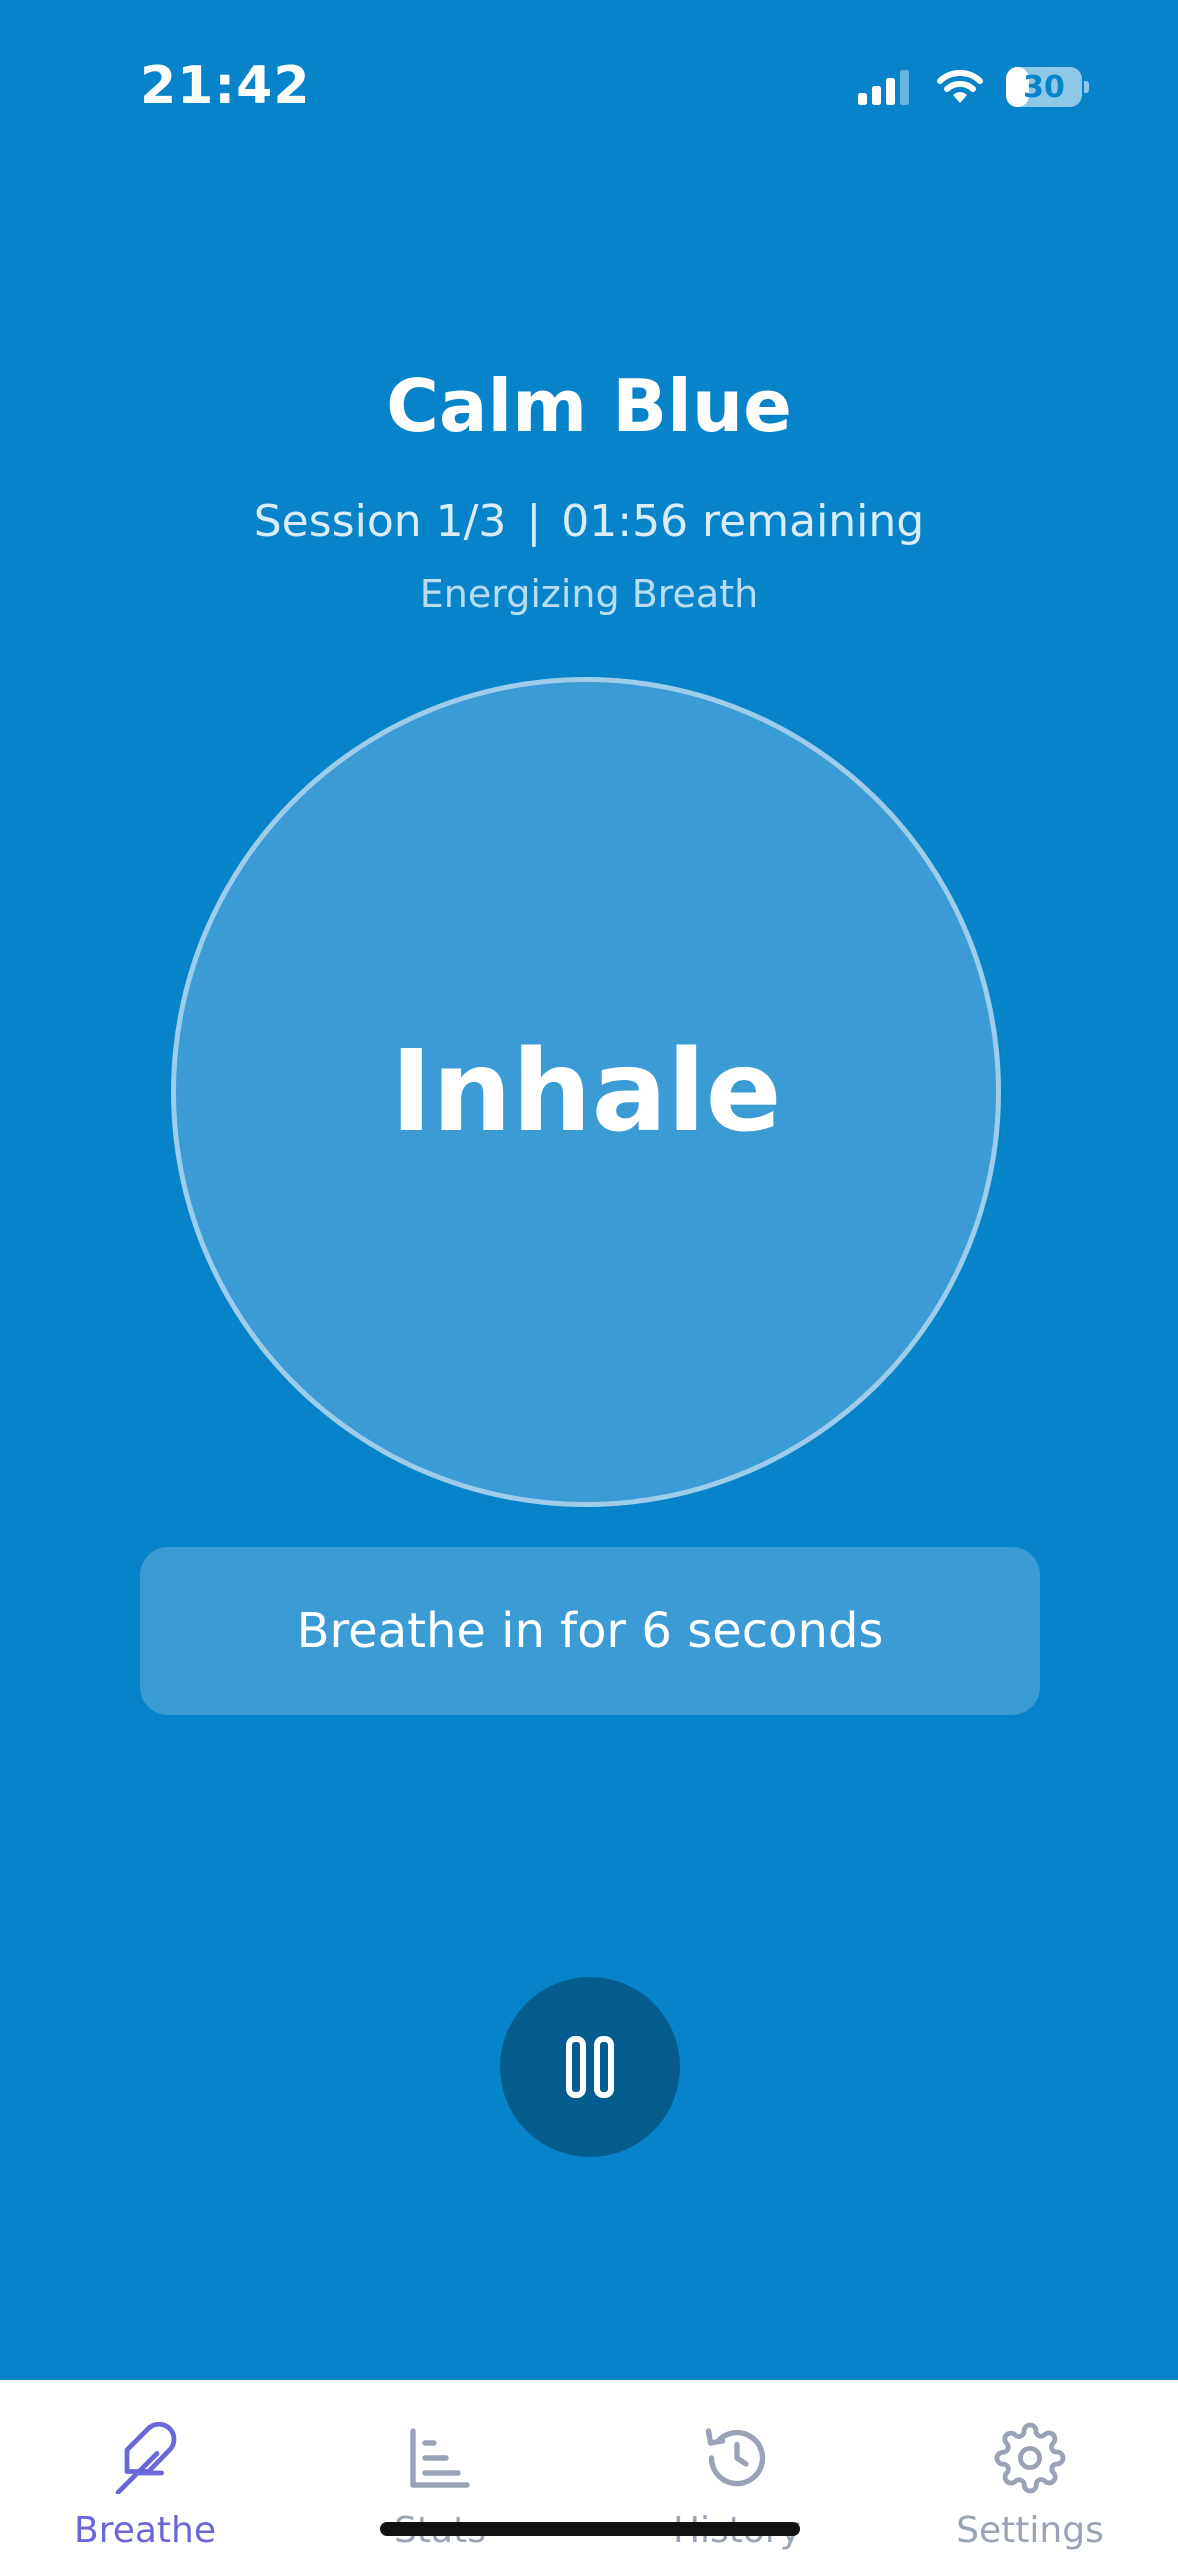 Image resolution: width=1178 pixels, height=2560 pixels. Describe the element at coordinates (589, 594) in the screenshot. I see `technique-name: Energizing Breath` at that location.